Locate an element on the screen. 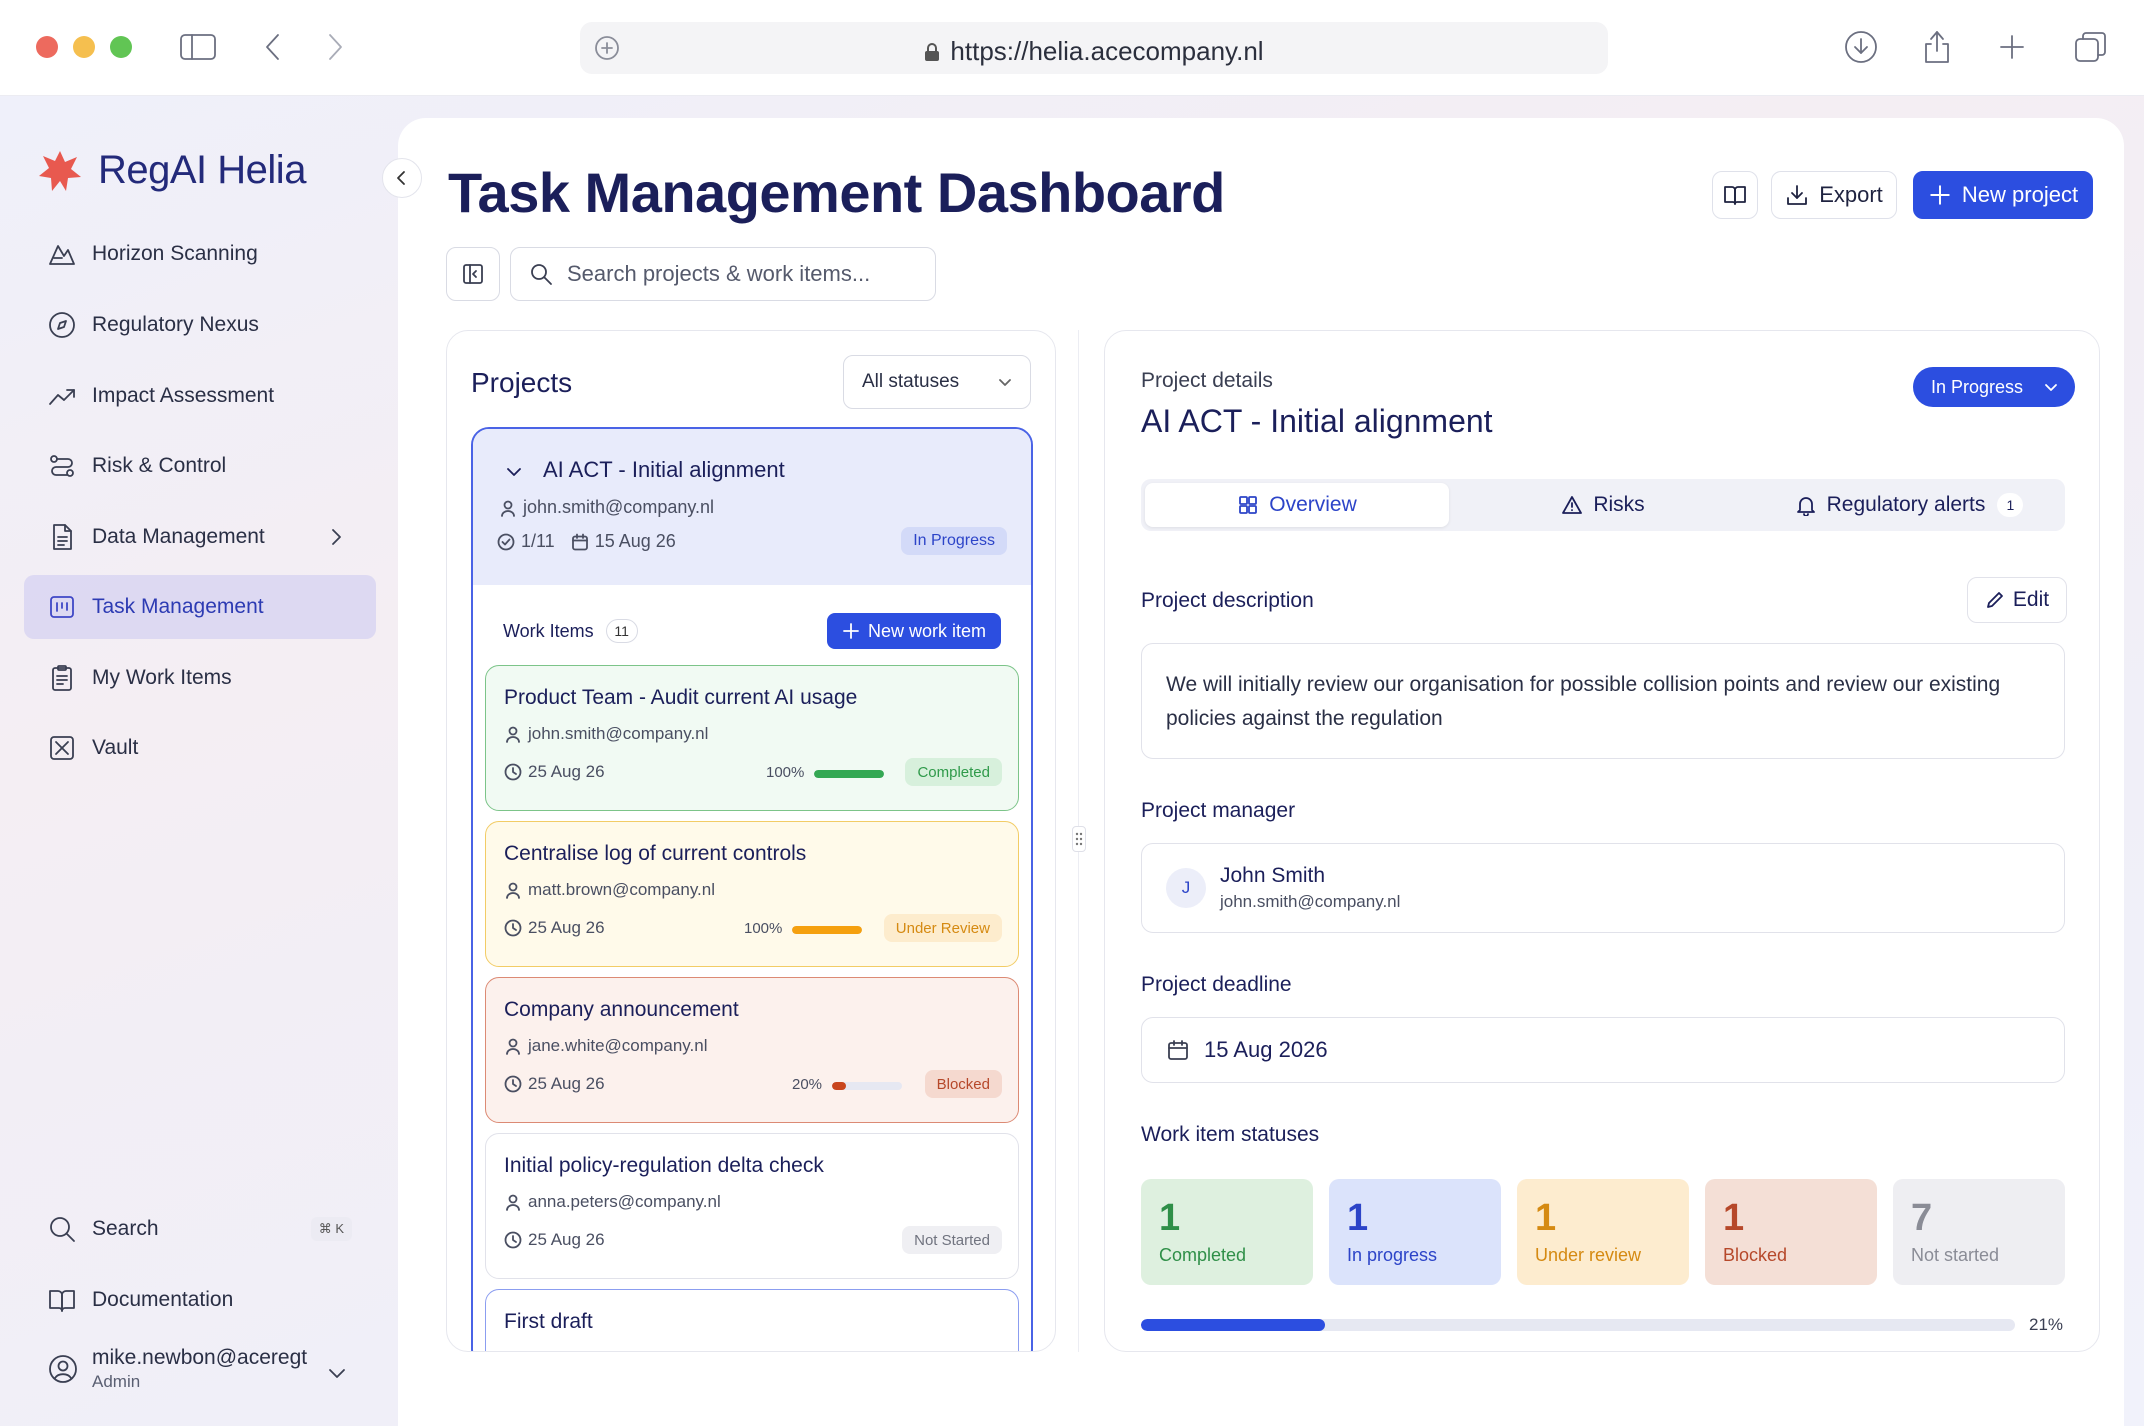  book-open-icon is located at coordinates (1735, 195).